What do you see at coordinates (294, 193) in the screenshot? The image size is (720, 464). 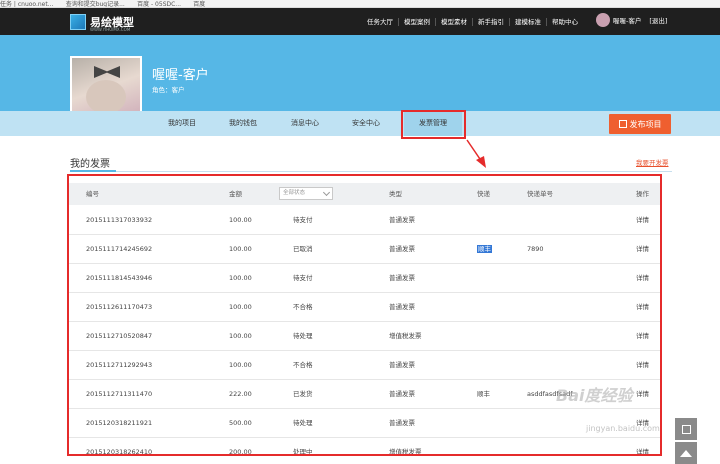 I see `status-filter-value: 全部状态` at bounding box center [294, 193].